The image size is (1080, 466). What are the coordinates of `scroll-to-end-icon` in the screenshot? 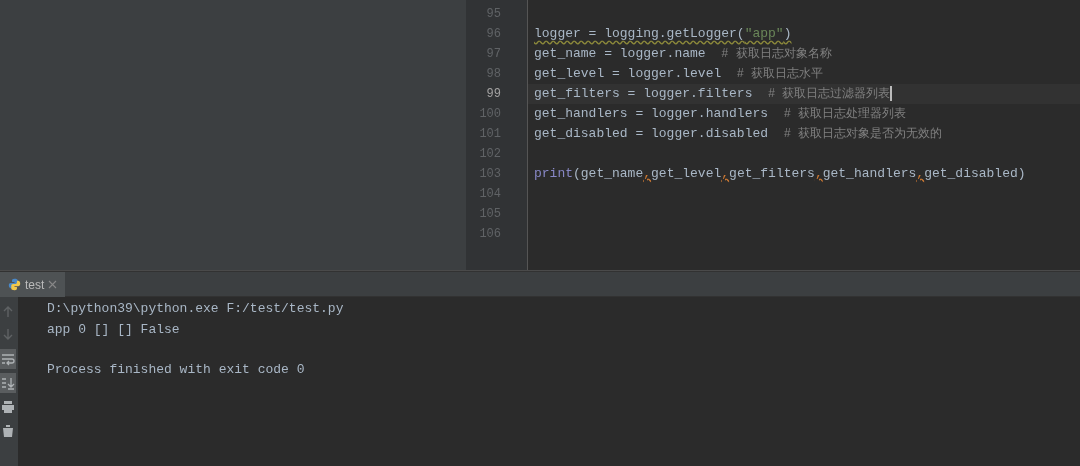 It's located at (8, 383).